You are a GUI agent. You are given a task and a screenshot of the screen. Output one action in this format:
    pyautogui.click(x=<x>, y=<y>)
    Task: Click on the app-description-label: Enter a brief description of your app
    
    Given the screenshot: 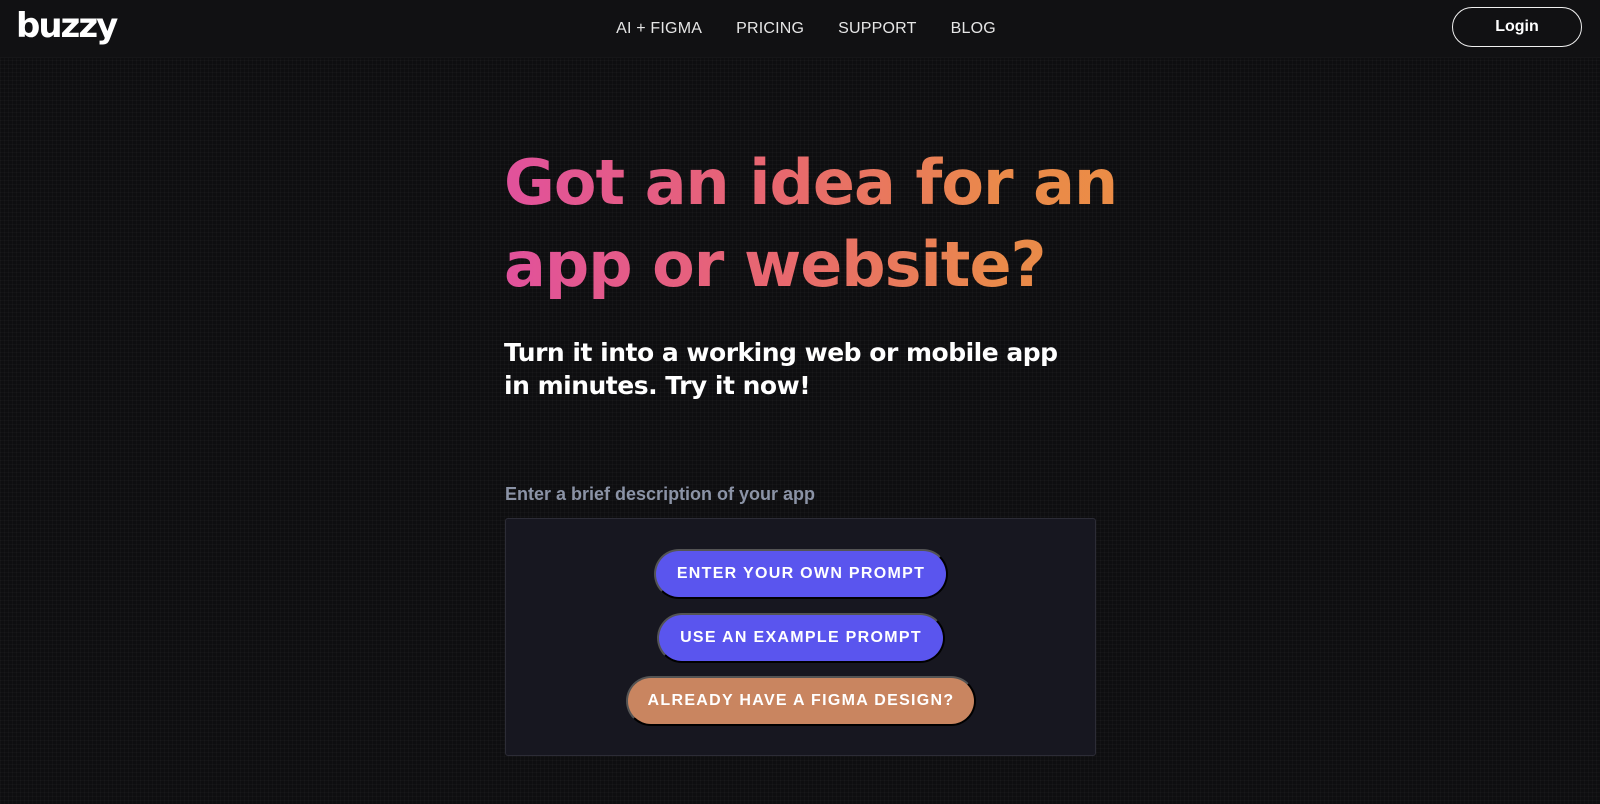 What is the action you would take?
    pyautogui.click(x=660, y=494)
    